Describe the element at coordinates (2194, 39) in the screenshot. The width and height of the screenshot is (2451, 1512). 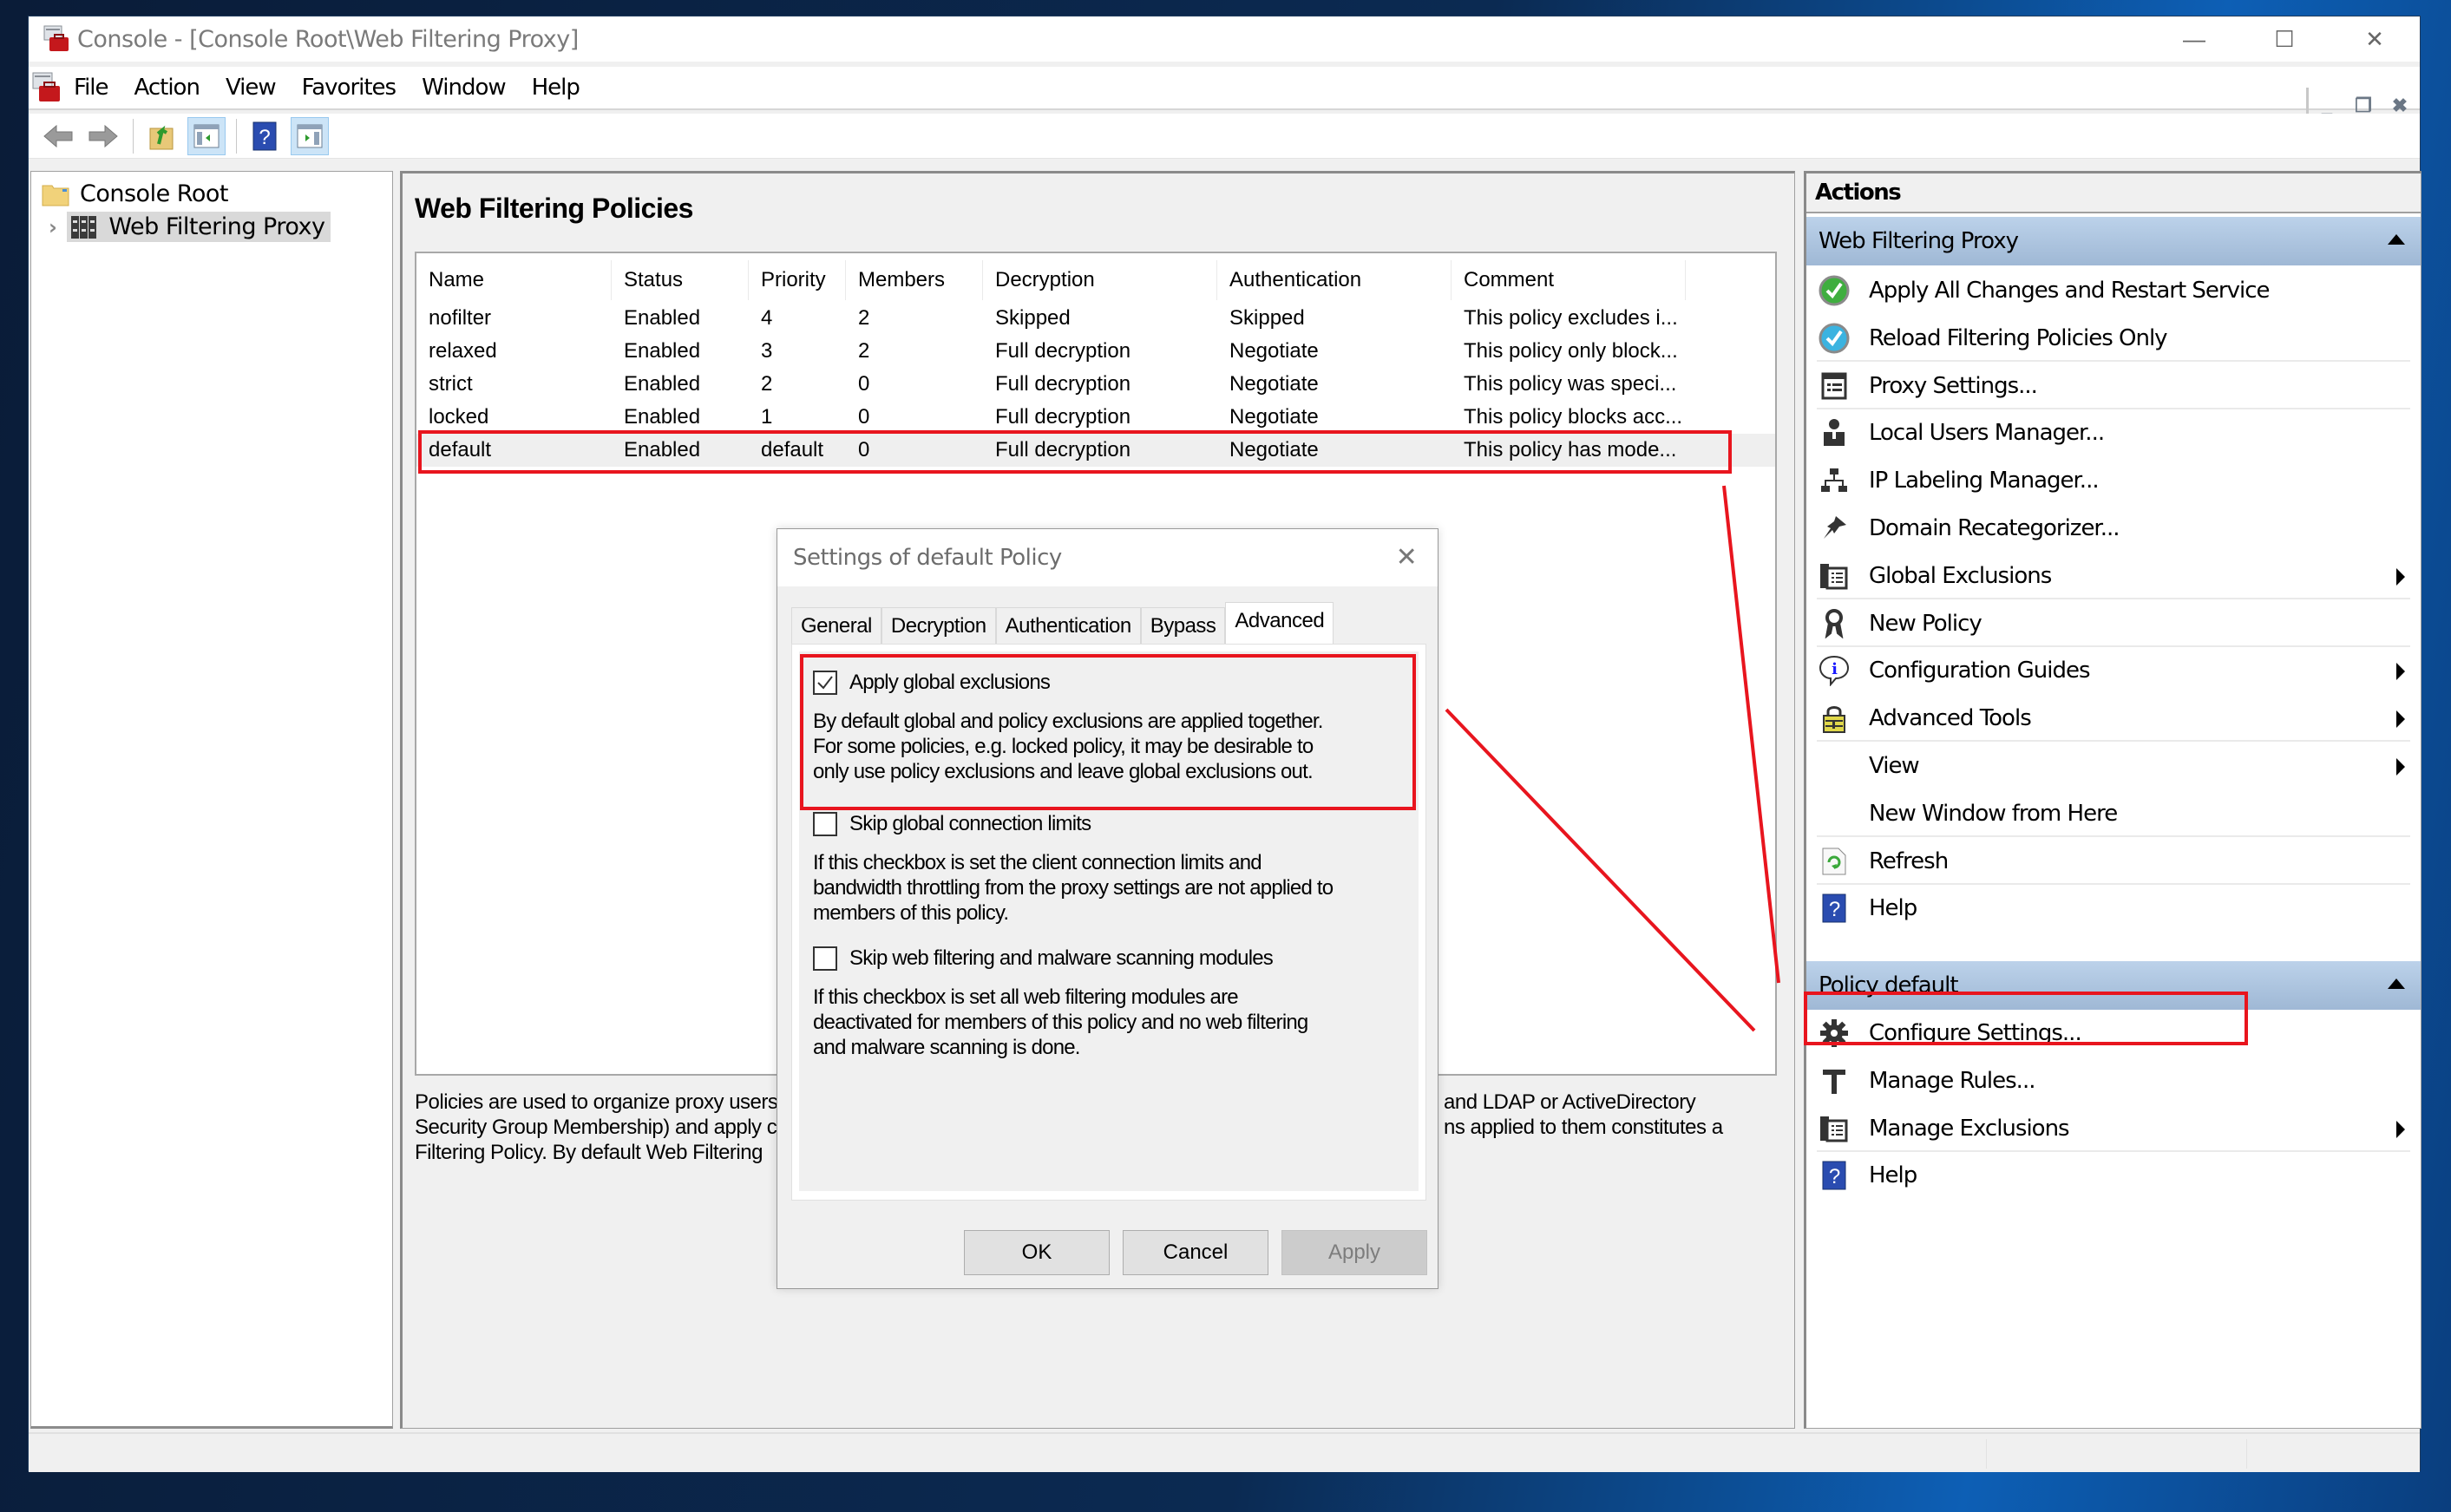
I see `minimize-button: —` at that location.